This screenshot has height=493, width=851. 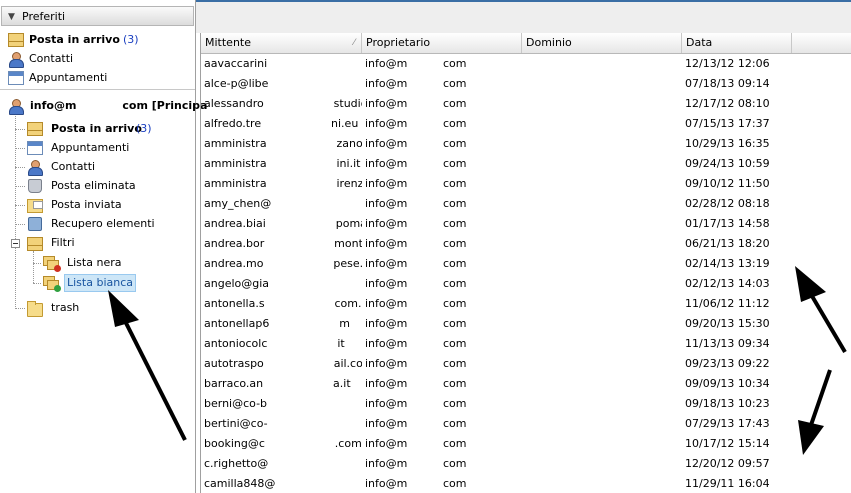 I want to click on table-row: c.righetto@ info@m com 12/20/12 09:57, so click(x=526, y=464).